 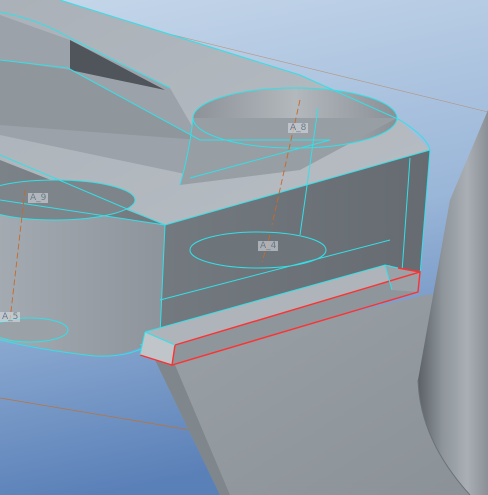 I want to click on datum-axis-label: A_9, so click(x=38, y=198).